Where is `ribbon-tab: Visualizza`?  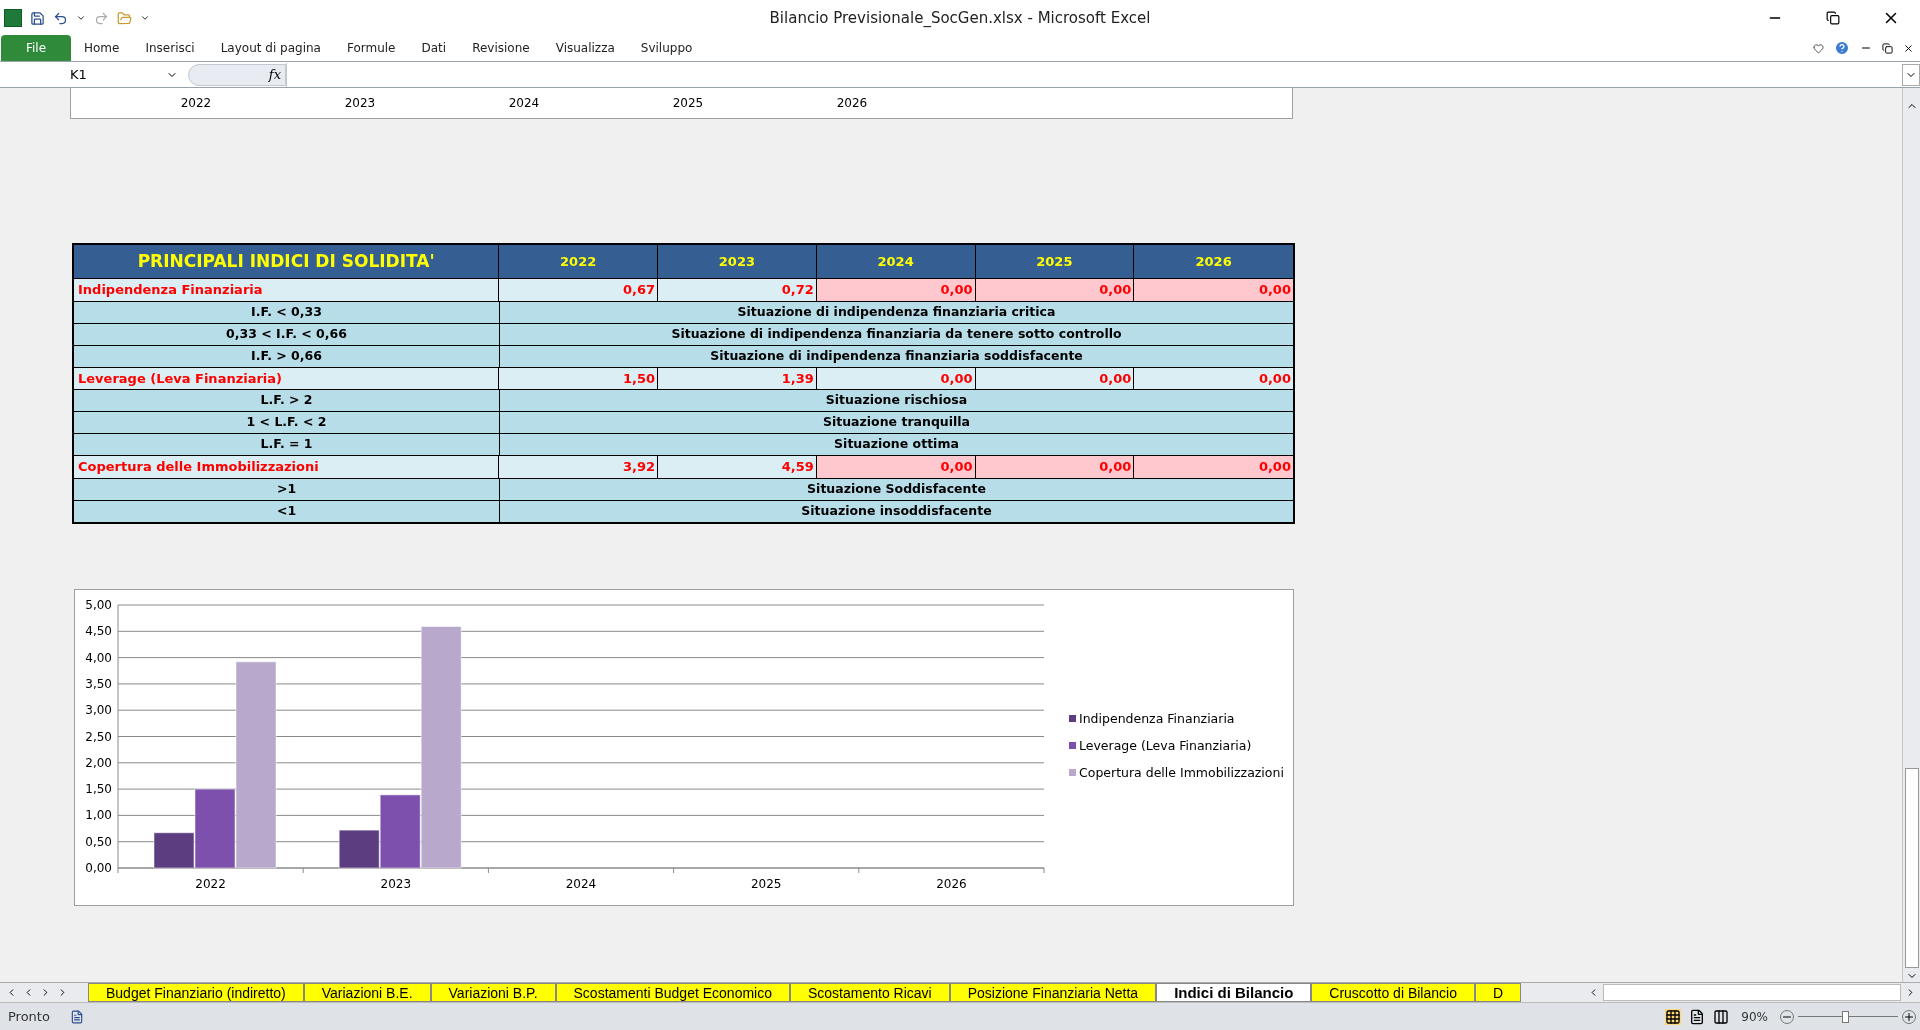 ribbon-tab: Visualizza is located at coordinates (585, 48).